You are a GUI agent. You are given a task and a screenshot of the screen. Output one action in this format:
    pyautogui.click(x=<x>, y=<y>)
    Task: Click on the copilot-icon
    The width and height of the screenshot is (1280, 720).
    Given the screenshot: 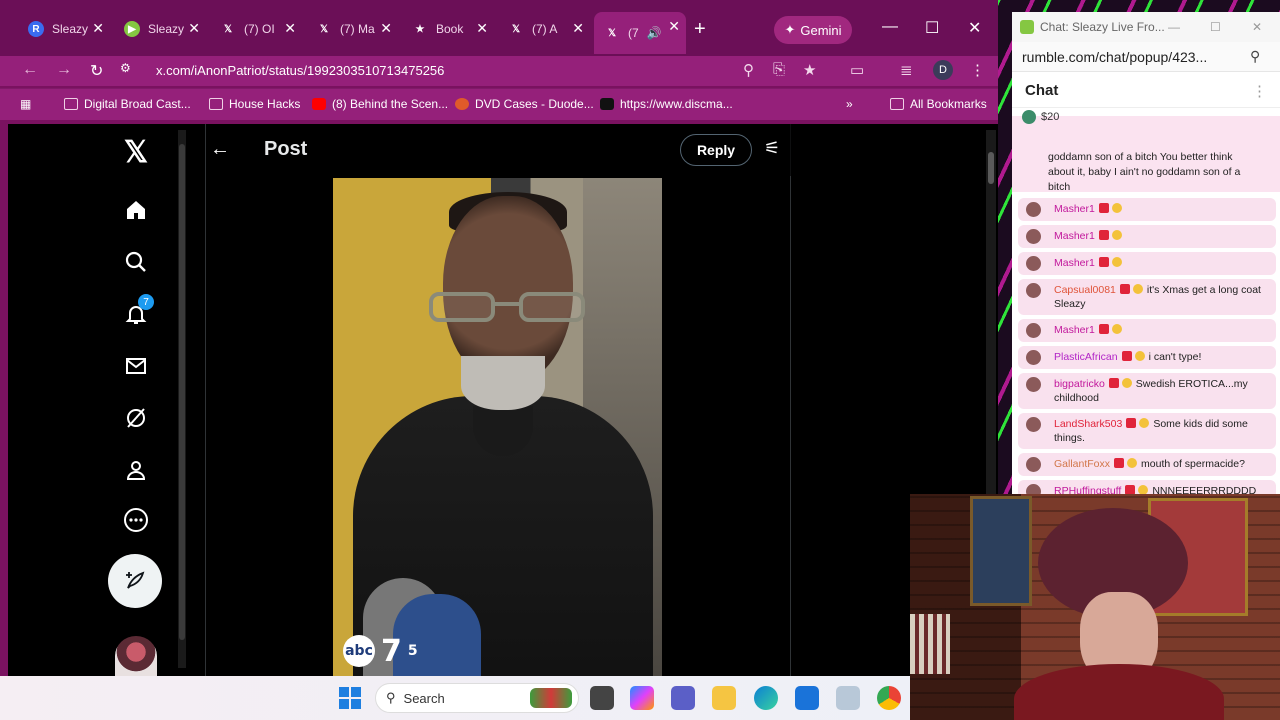 What is the action you would take?
    pyautogui.click(x=642, y=698)
    